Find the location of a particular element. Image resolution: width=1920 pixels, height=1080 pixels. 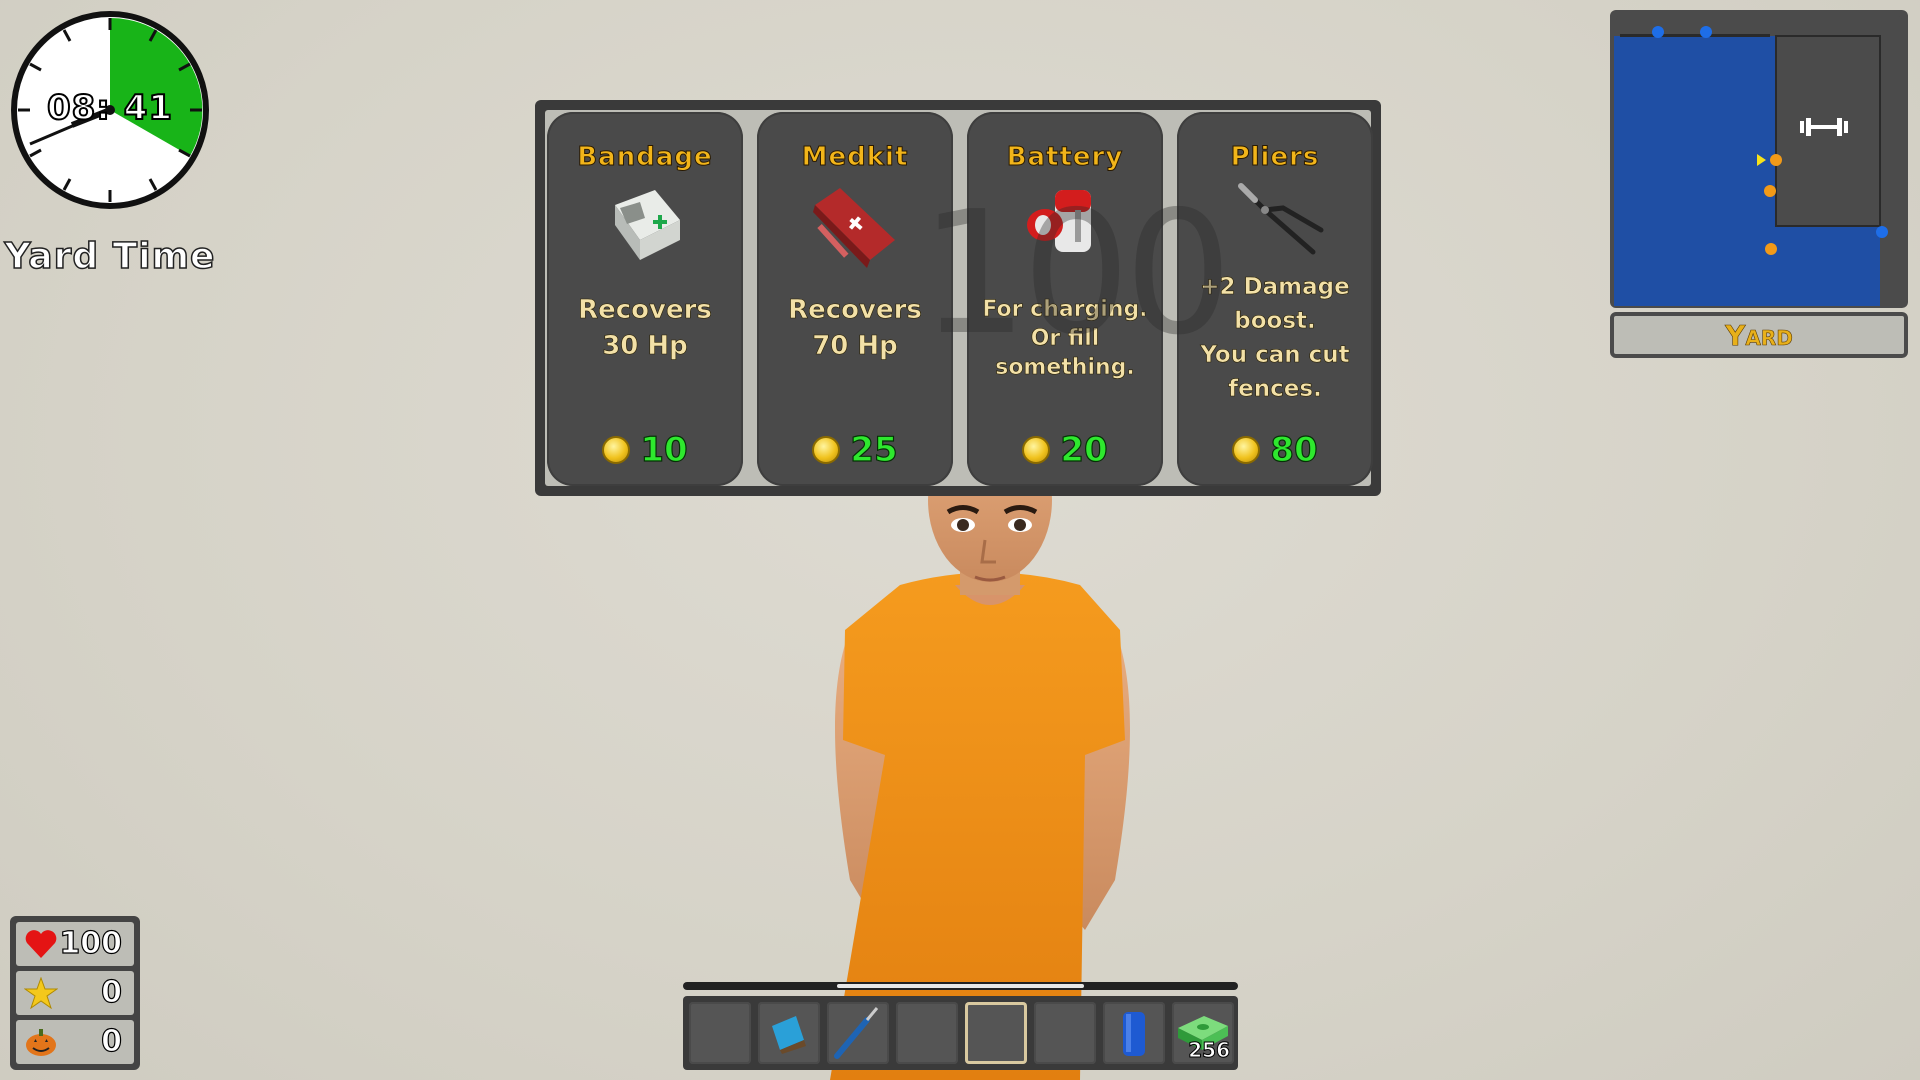

shop-item-bandage: Bandage Recovers 30 Hp 10 is located at coordinates (645, 299).